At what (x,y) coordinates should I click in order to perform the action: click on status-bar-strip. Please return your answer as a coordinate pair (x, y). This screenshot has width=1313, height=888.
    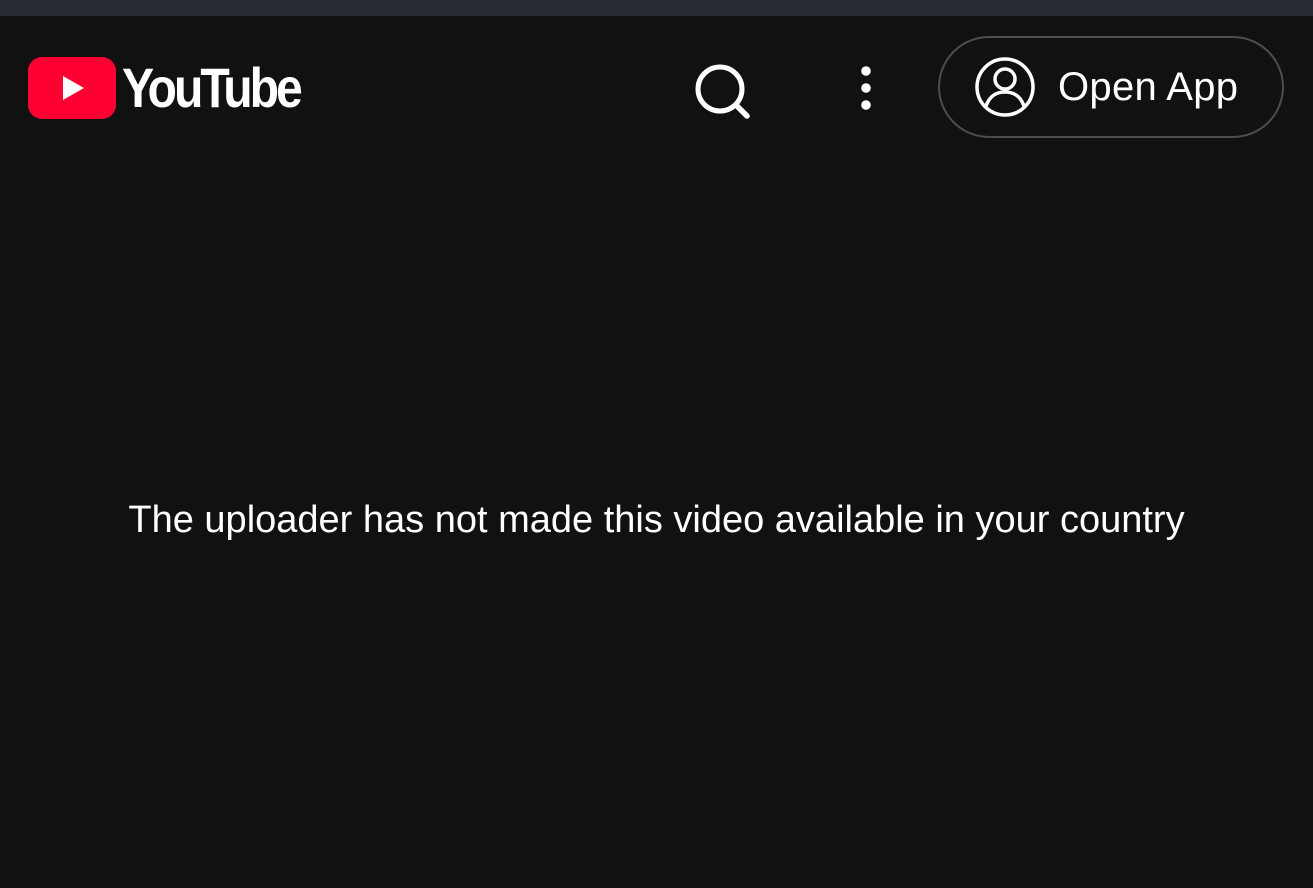
    Looking at the image, I should click on (656, 8).